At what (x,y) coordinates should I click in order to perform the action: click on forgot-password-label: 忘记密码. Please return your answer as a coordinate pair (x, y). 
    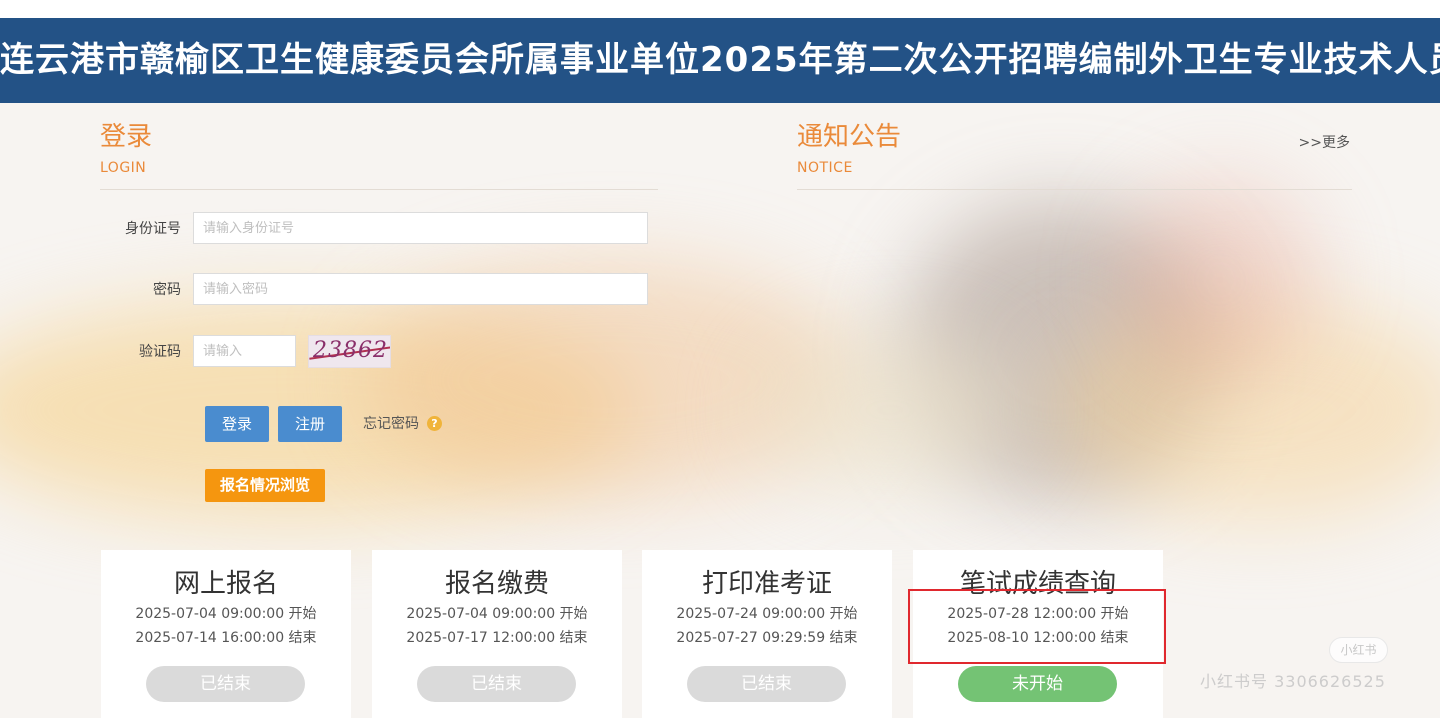
    Looking at the image, I should click on (391, 424).